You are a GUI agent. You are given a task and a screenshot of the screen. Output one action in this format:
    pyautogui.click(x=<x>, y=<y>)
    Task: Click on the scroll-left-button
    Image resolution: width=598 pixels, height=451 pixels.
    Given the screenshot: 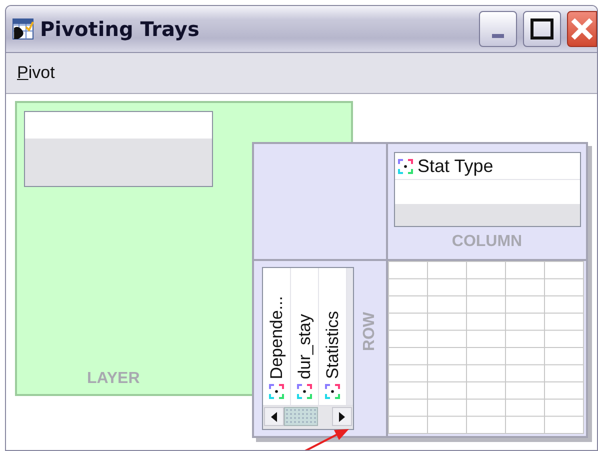 What is the action you would take?
    pyautogui.click(x=274, y=416)
    